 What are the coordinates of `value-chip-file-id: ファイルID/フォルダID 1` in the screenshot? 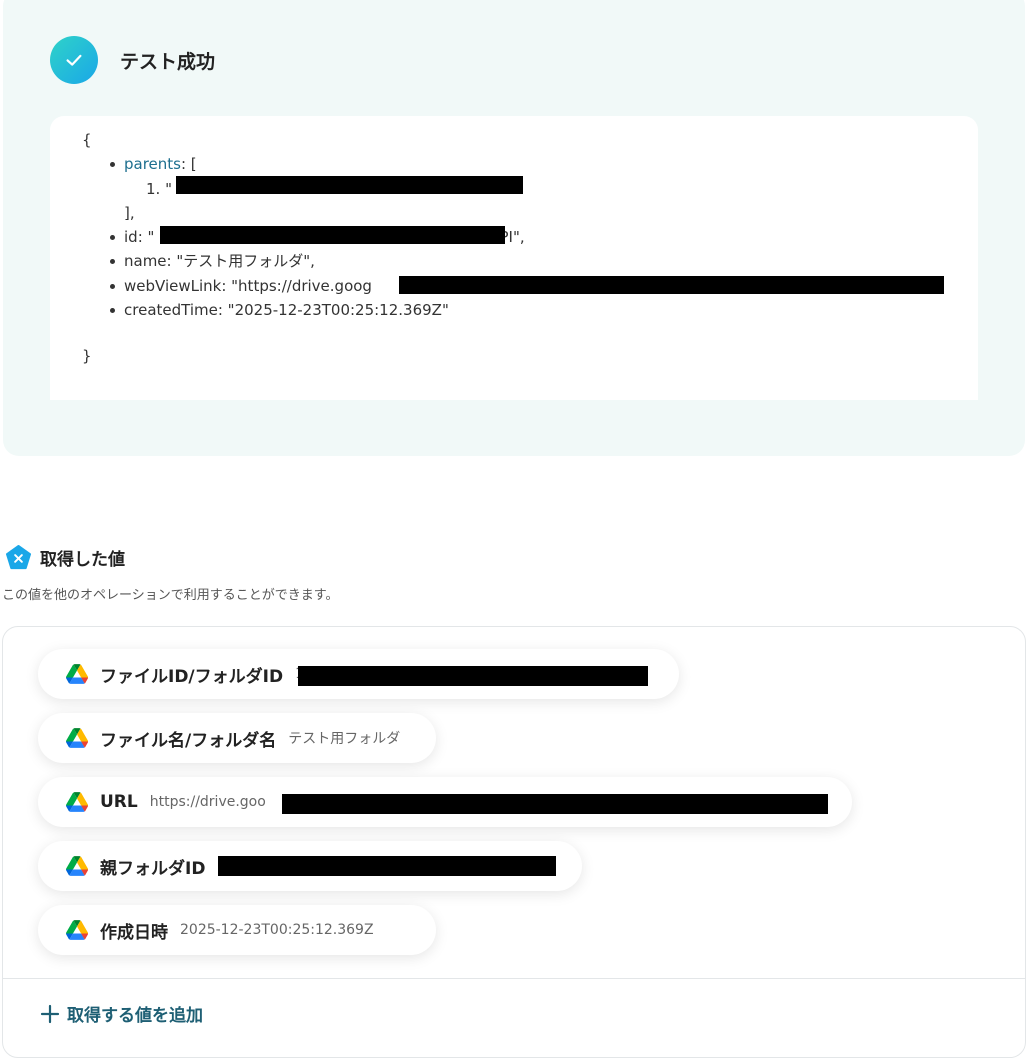 It's located at (358, 674).